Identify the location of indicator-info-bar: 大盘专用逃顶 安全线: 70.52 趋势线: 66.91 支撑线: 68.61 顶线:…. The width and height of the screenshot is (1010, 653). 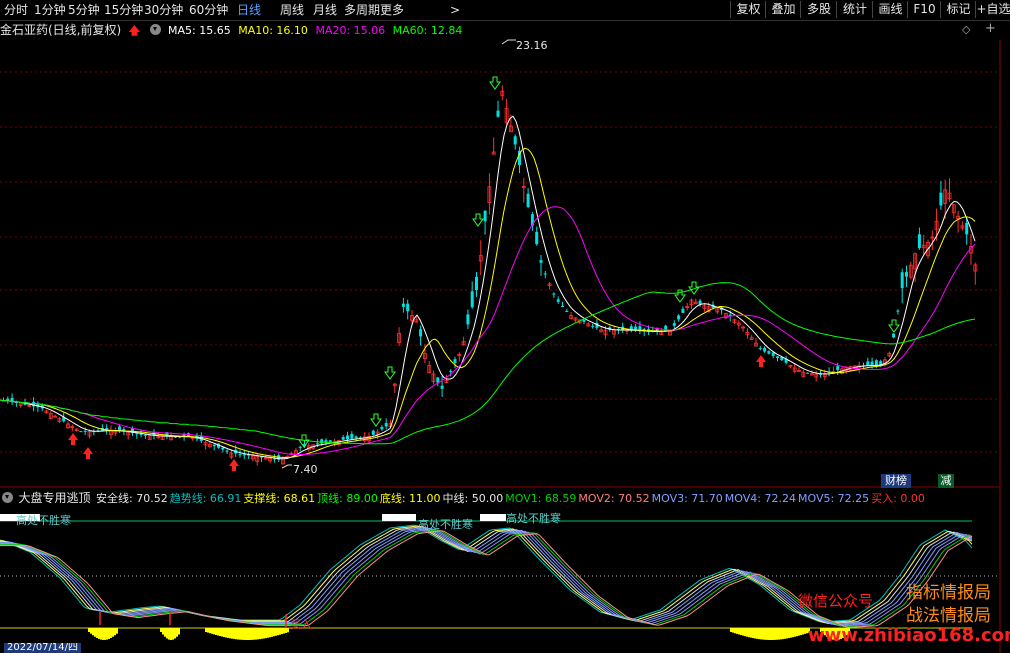
(464, 498).